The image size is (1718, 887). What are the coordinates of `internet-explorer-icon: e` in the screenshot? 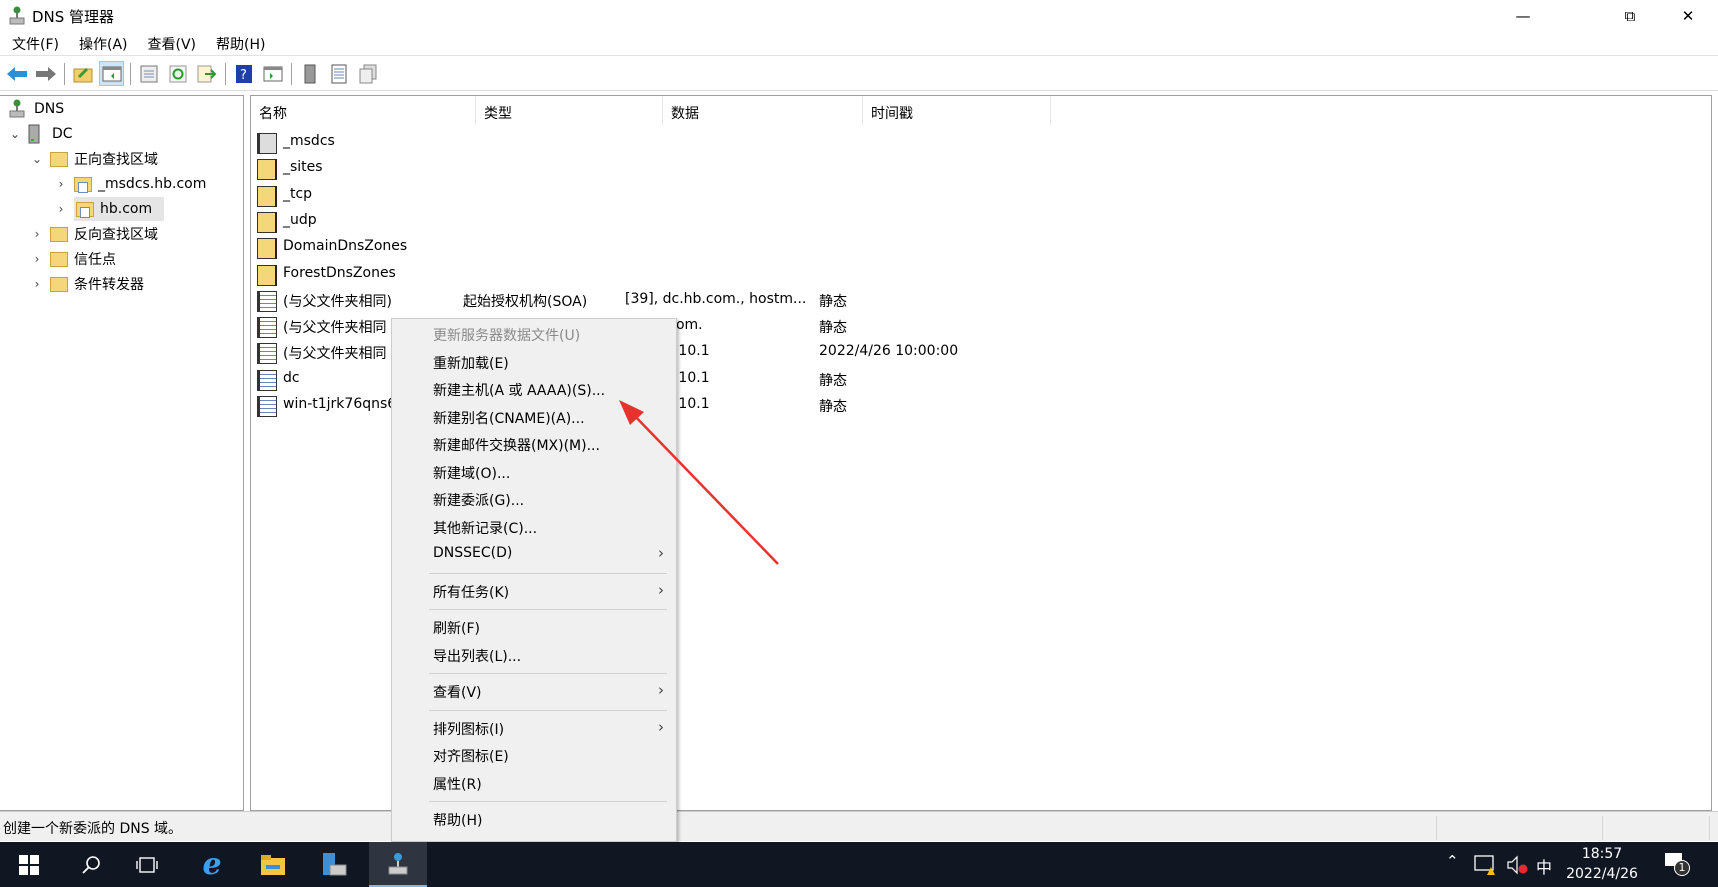 It's located at (212, 864).